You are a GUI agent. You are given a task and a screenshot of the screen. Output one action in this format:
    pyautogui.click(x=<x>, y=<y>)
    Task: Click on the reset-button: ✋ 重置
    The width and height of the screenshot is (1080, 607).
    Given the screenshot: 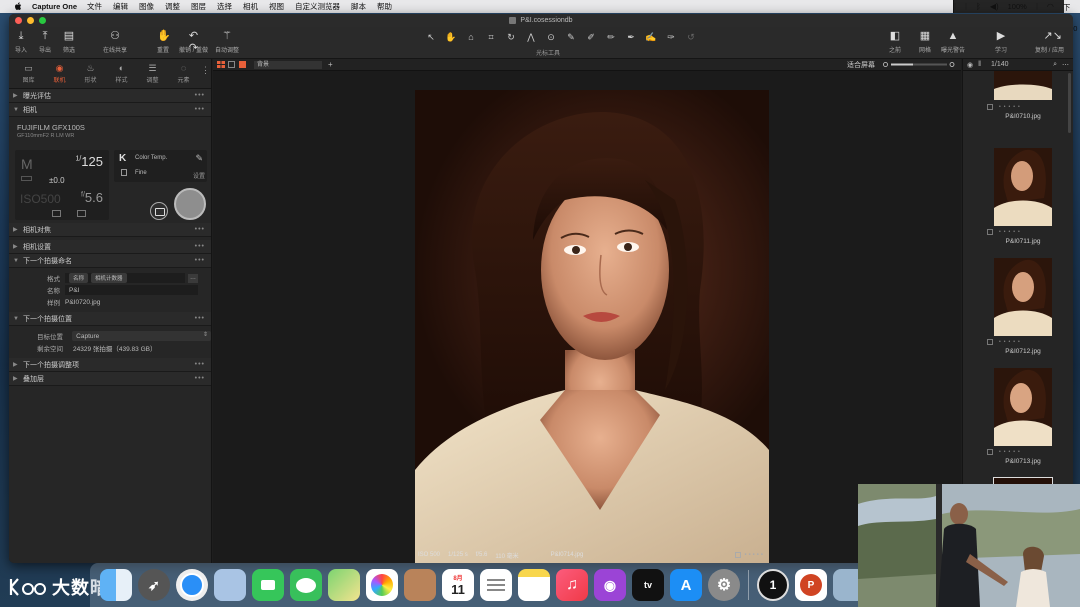 What is the action you would take?
    pyautogui.click(x=164, y=42)
    